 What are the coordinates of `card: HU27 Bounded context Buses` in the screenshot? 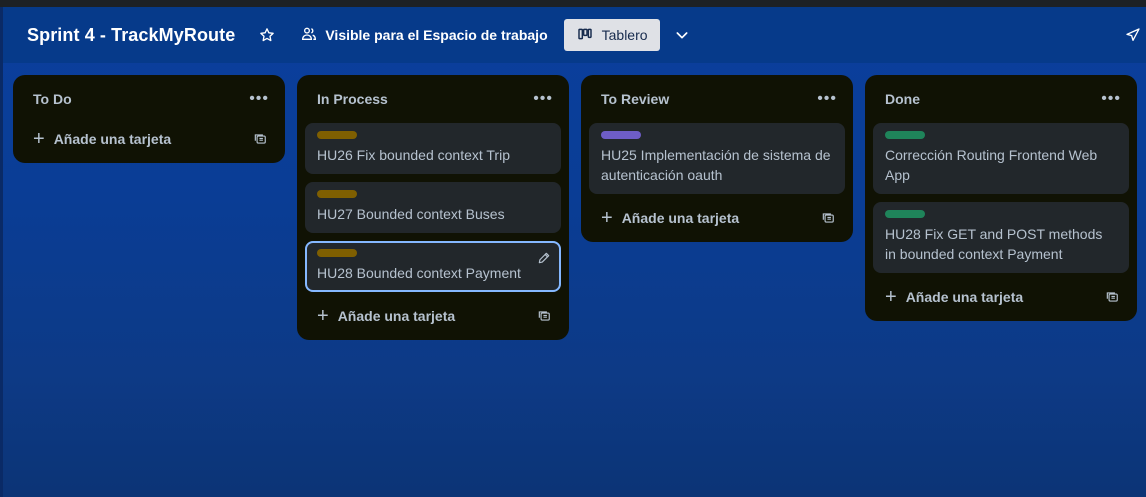 It's located at (433, 207).